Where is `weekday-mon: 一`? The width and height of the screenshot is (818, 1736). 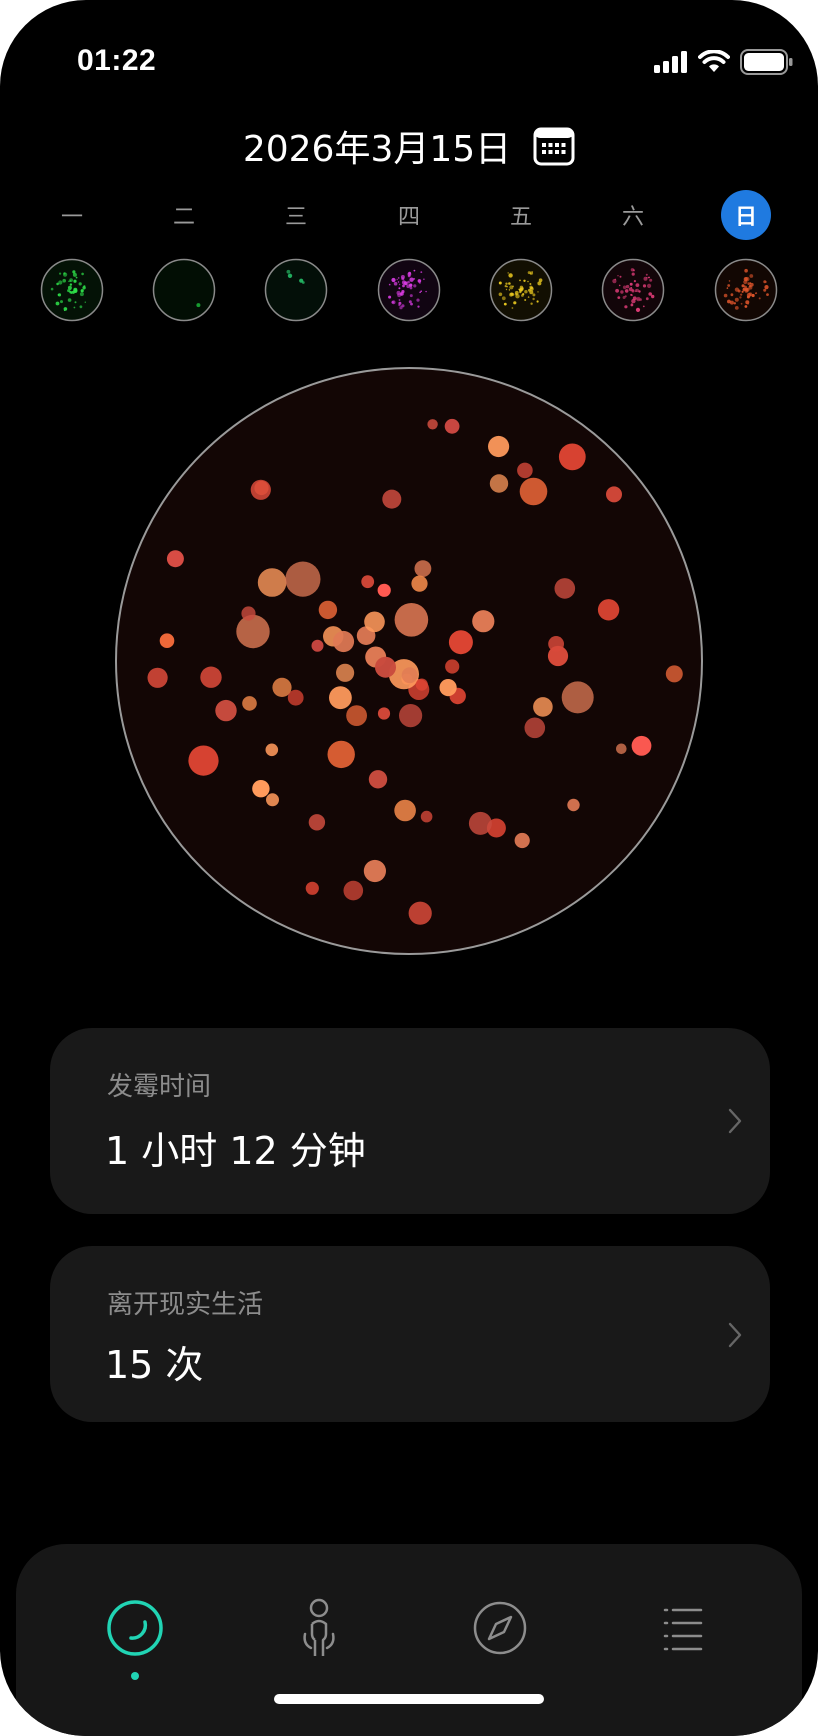
weekday-mon: 一 is located at coordinates (72, 215).